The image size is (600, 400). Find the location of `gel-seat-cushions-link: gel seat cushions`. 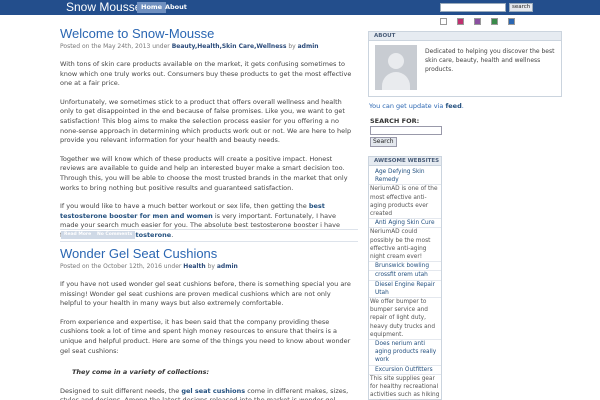

gel-seat-cushions-link: gel seat cushions is located at coordinates (213, 391).